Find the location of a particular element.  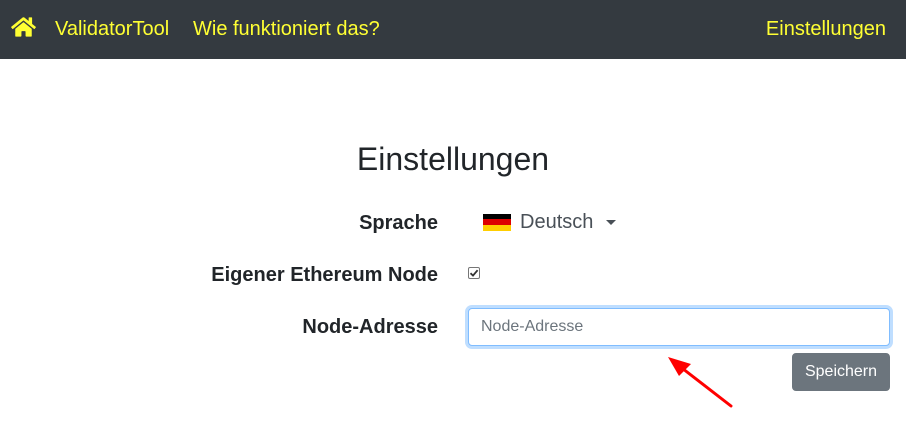

nav-how-it-works-link: Wie funktioniert das? is located at coordinates (286, 29).